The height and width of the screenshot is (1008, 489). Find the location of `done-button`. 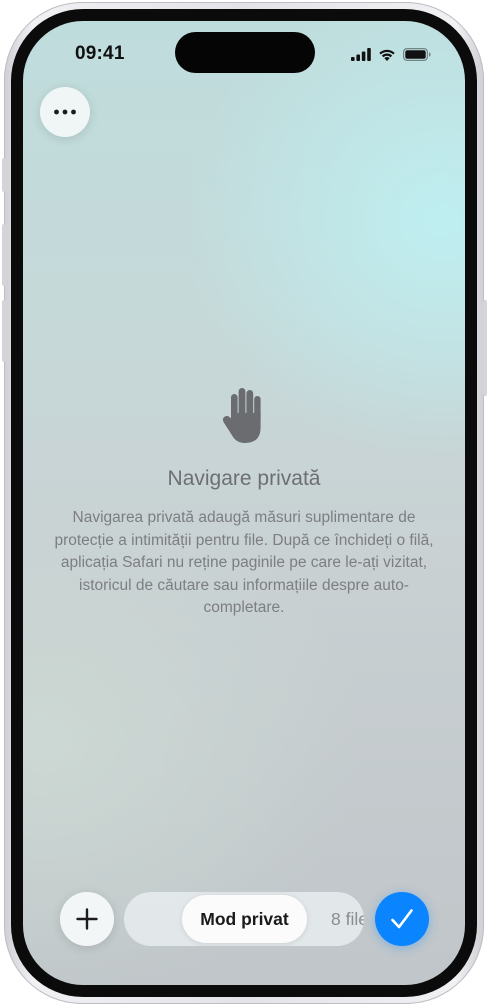

done-button is located at coordinates (402, 919).